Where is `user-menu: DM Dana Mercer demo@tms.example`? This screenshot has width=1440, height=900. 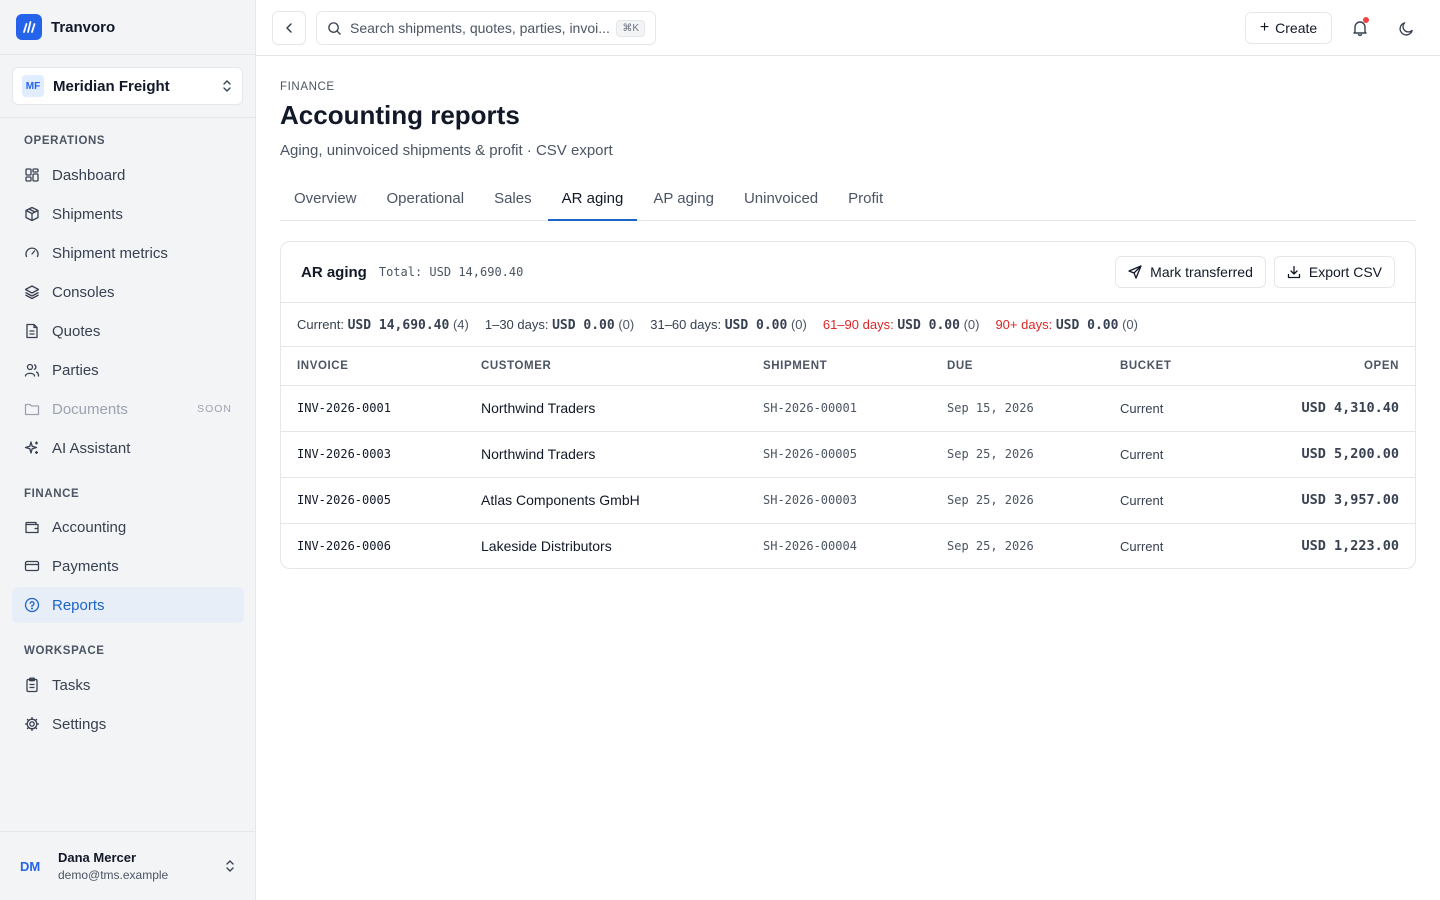
user-menu: DM Dana Mercer demo@tms.example is located at coordinates (128, 865).